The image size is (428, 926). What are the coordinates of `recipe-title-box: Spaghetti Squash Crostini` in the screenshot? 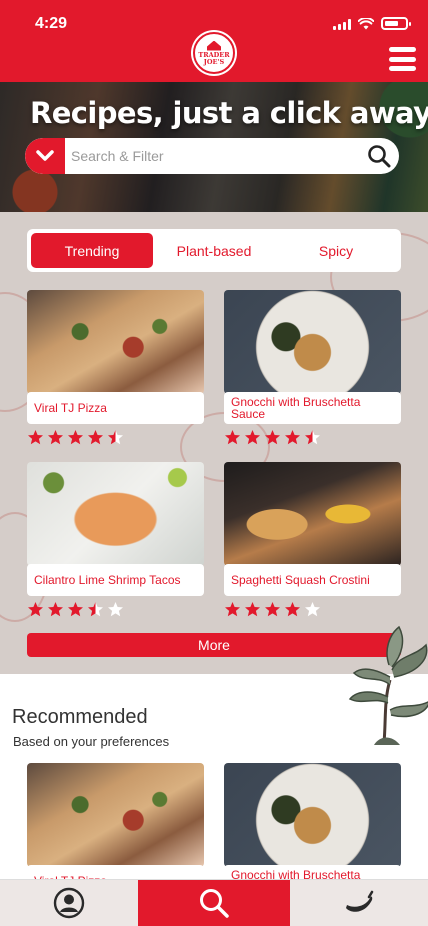 It's located at (312, 580).